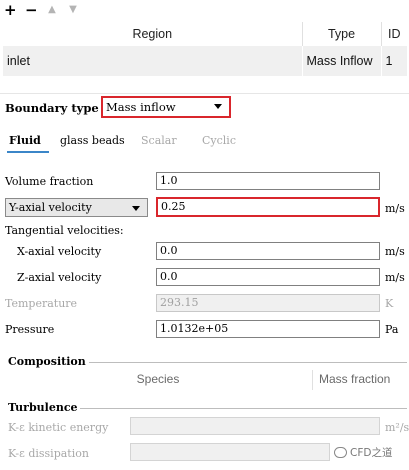  Describe the element at coordinates (31, 10) in the screenshot. I see `remove-region-button: −` at that location.